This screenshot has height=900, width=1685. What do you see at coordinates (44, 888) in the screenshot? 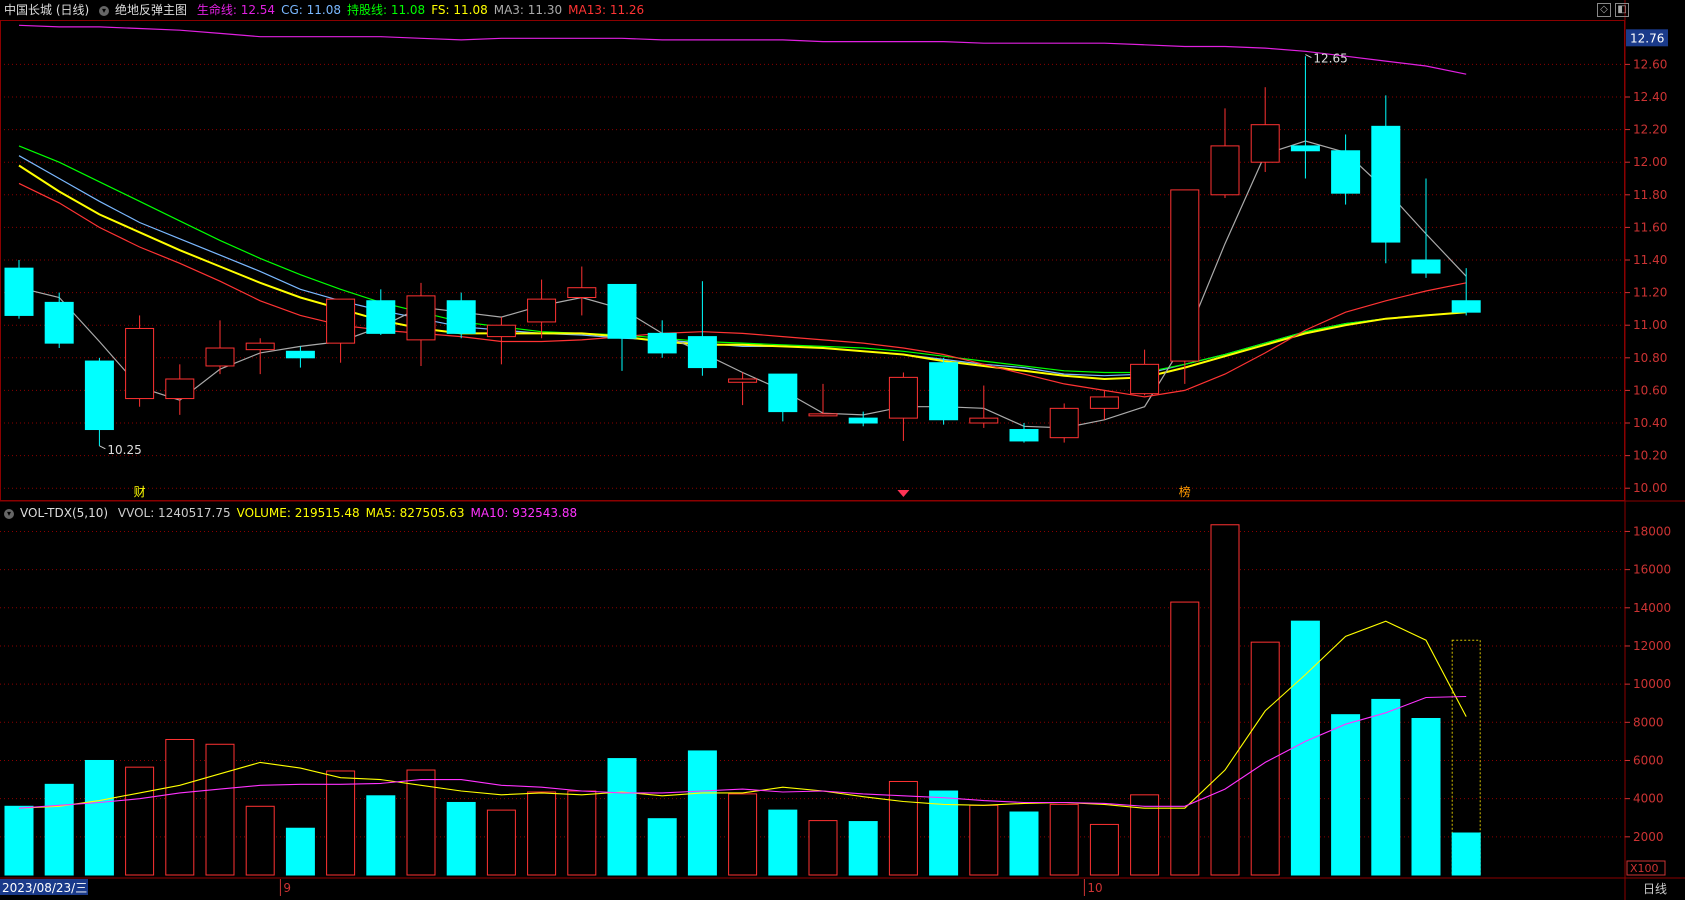
I see `date-label: 2023/08/23/三` at bounding box center [44, 888].